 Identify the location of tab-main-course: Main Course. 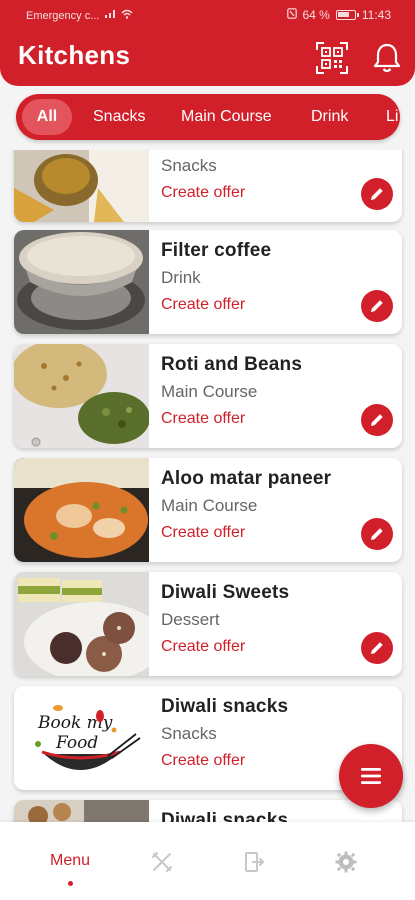
(226, 117).